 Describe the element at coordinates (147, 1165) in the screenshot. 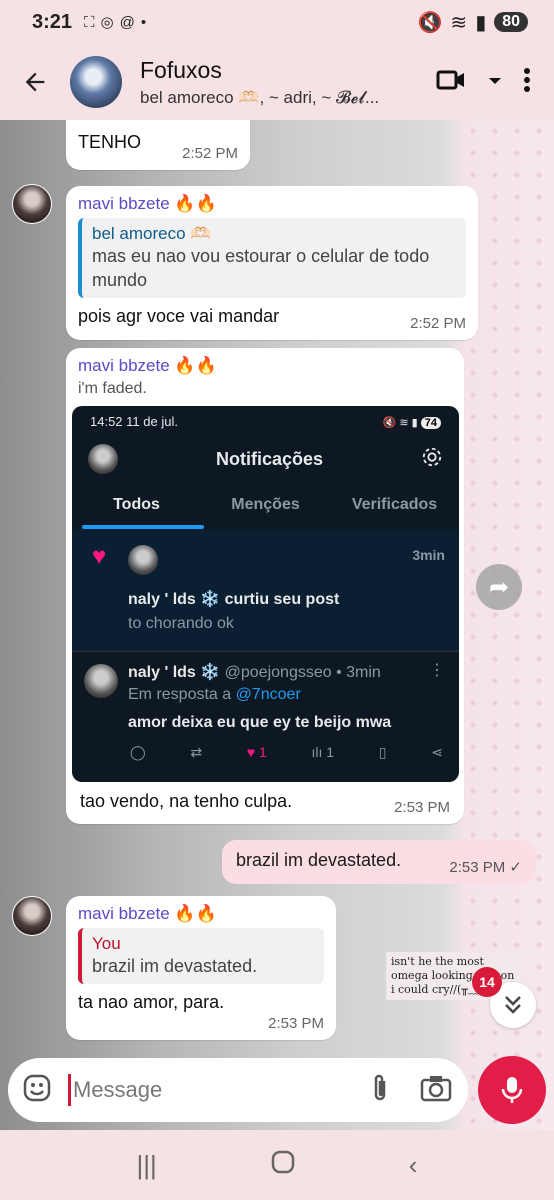

I see `recents-icon: |||` at that location.